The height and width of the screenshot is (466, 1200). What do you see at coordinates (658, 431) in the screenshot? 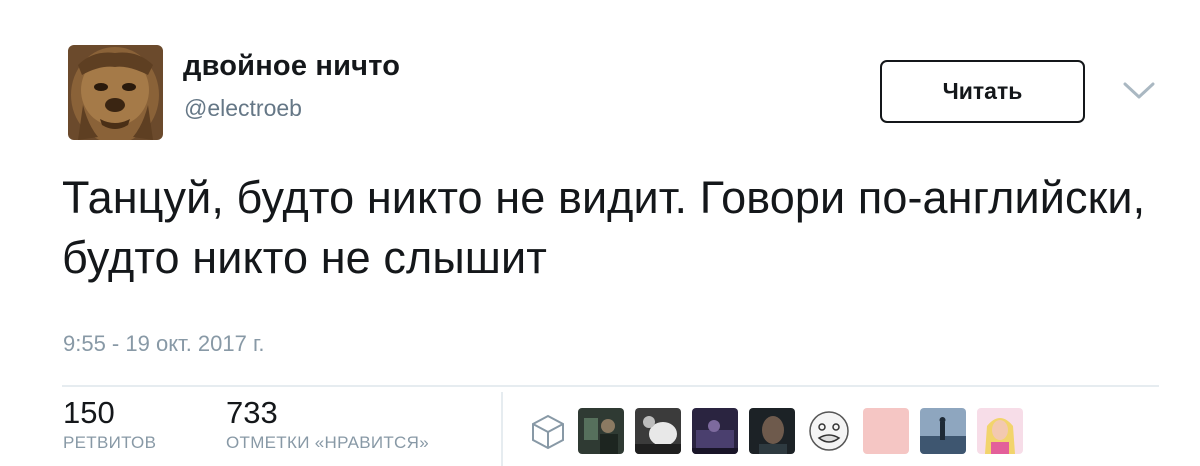
I see `liker-avatar-photo-bw` at bounding box center [658, 431].